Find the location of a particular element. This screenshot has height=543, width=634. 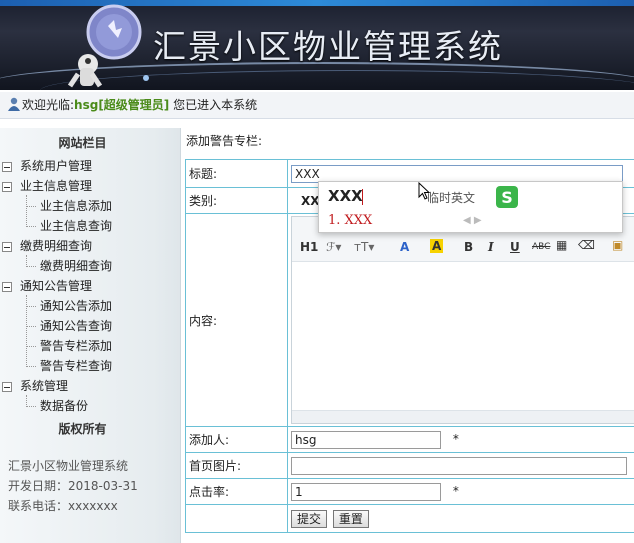

sogou-ime-icon: S is located at coordinates (507, 197).